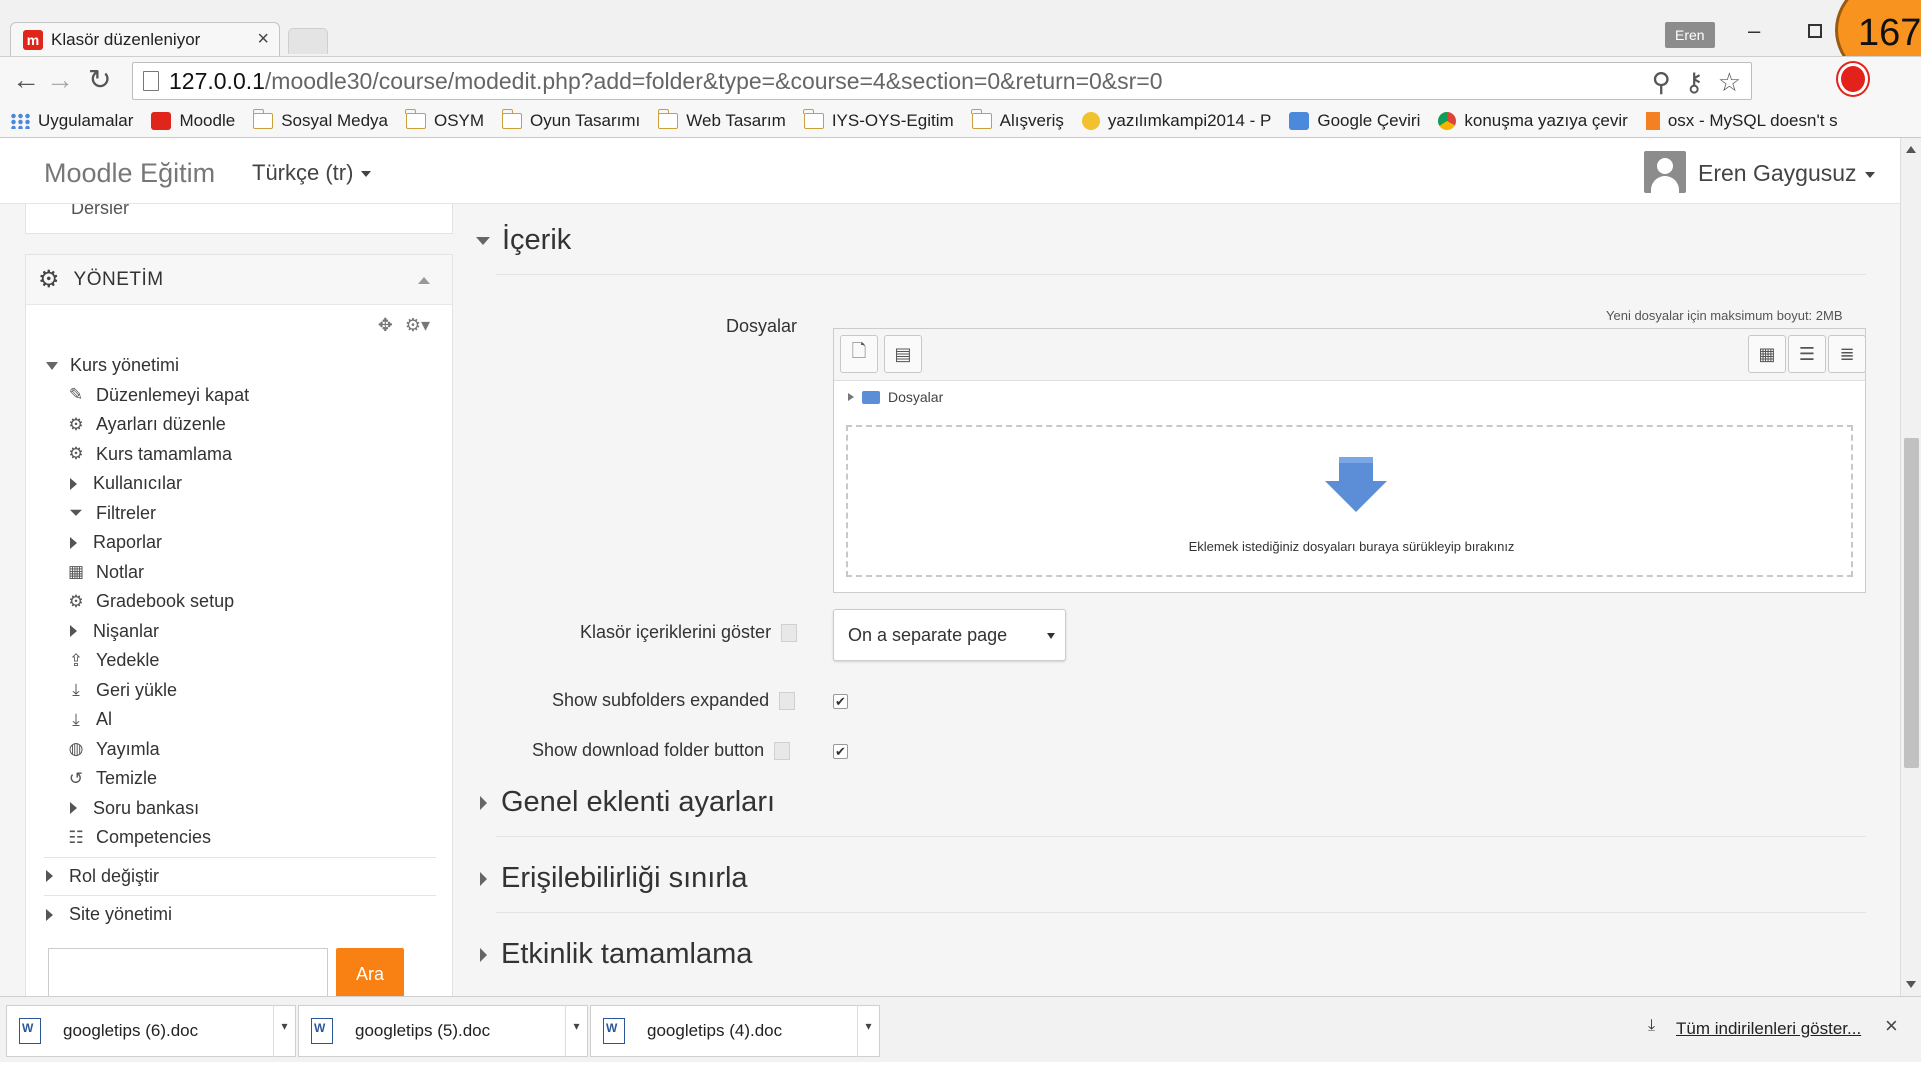 The image size is (1921, 1080). What do you see at coordinates (240, 425) in the screenshot?
I see `sidebar-item-settings: ⚙ Ayarları düzenle` at bounding box center [240, 425].